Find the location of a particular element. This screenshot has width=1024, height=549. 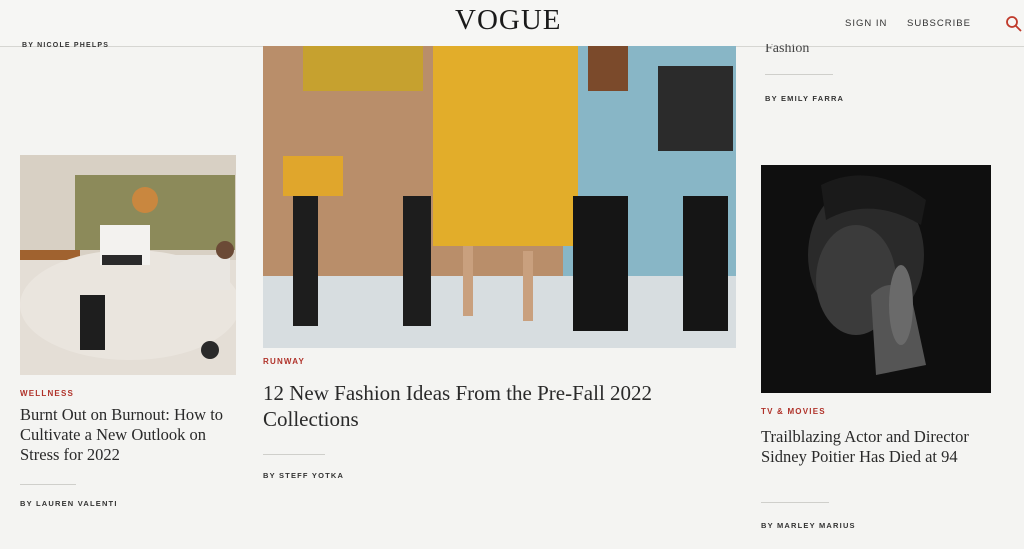

site-header: VOGUE SIGN IN SUBSCRIBE is located at coordinates (512, 23).